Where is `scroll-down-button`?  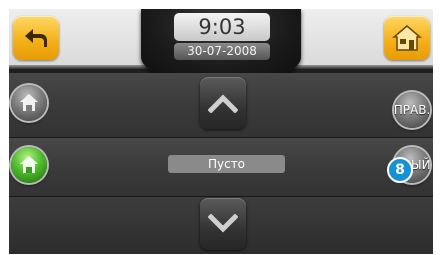
scroll-down-button is located at coordinates (223, 224).